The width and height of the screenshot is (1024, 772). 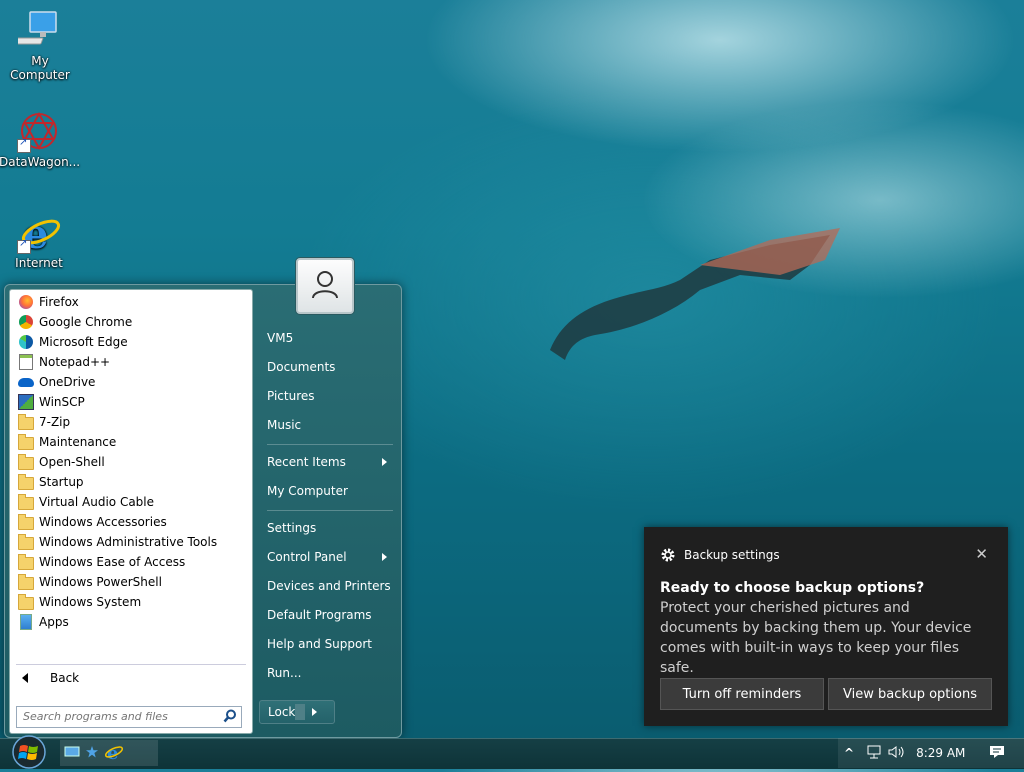 I want to click on quick-launch-bar: e, so click(x=109, y=753).